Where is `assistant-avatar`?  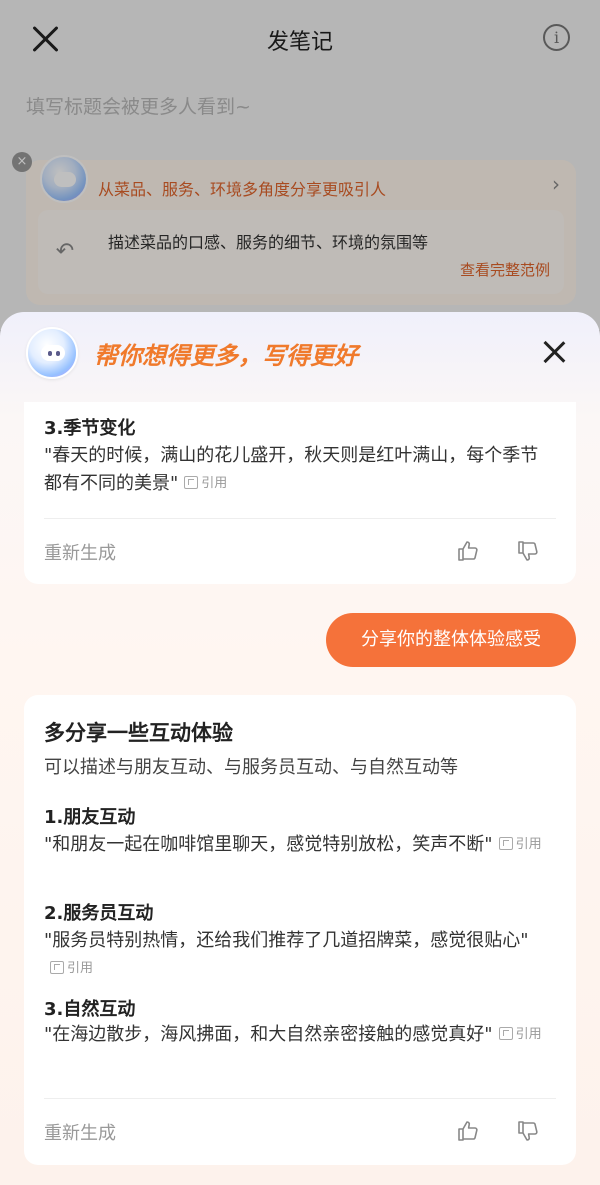
assistant-avatar is located at coordinates (52, 353).